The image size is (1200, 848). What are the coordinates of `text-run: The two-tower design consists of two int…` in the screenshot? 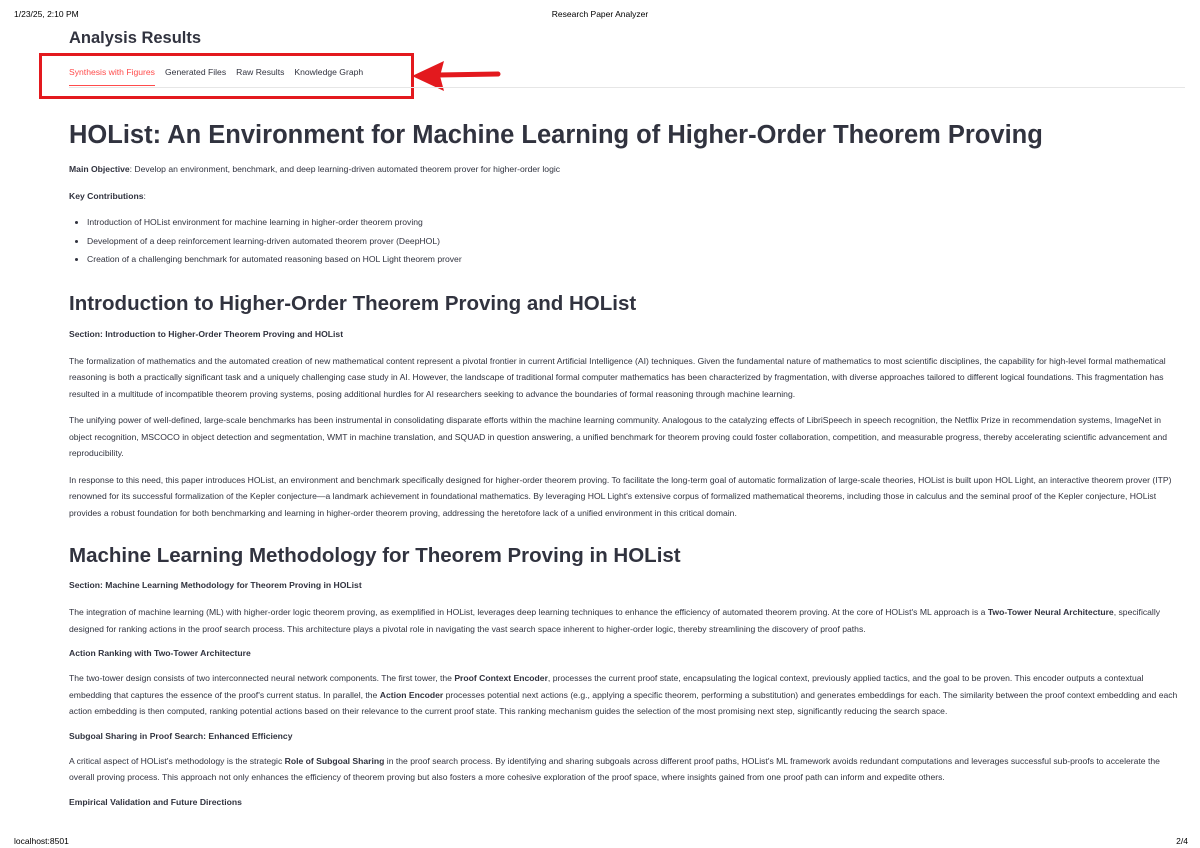 It's located at (262, 678).